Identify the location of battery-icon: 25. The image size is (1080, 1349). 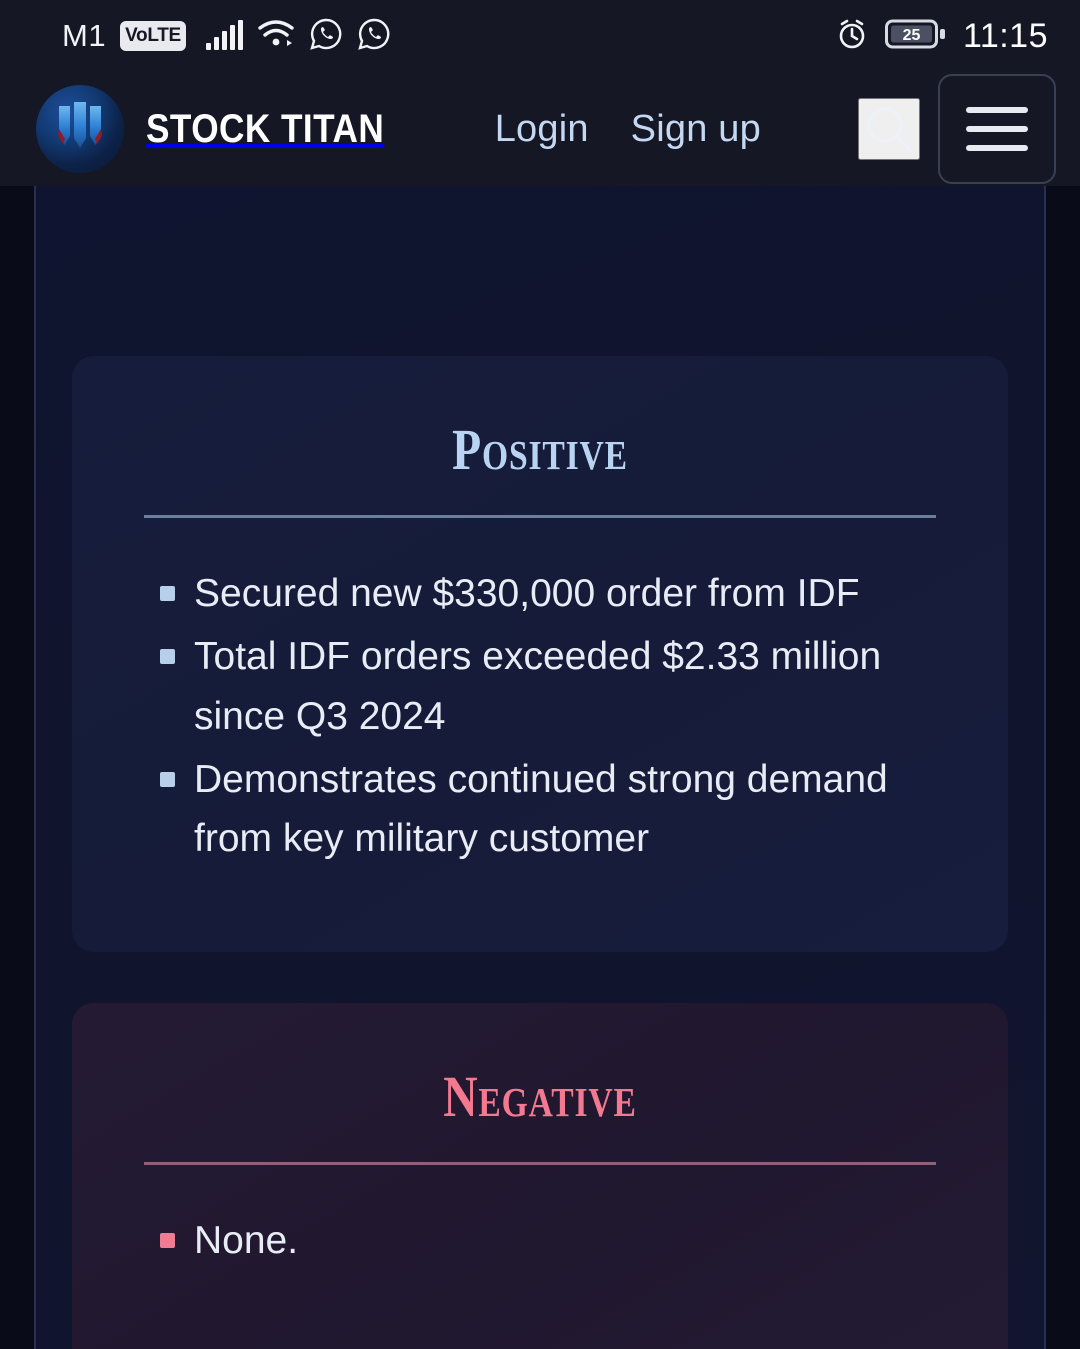
(915, 36).